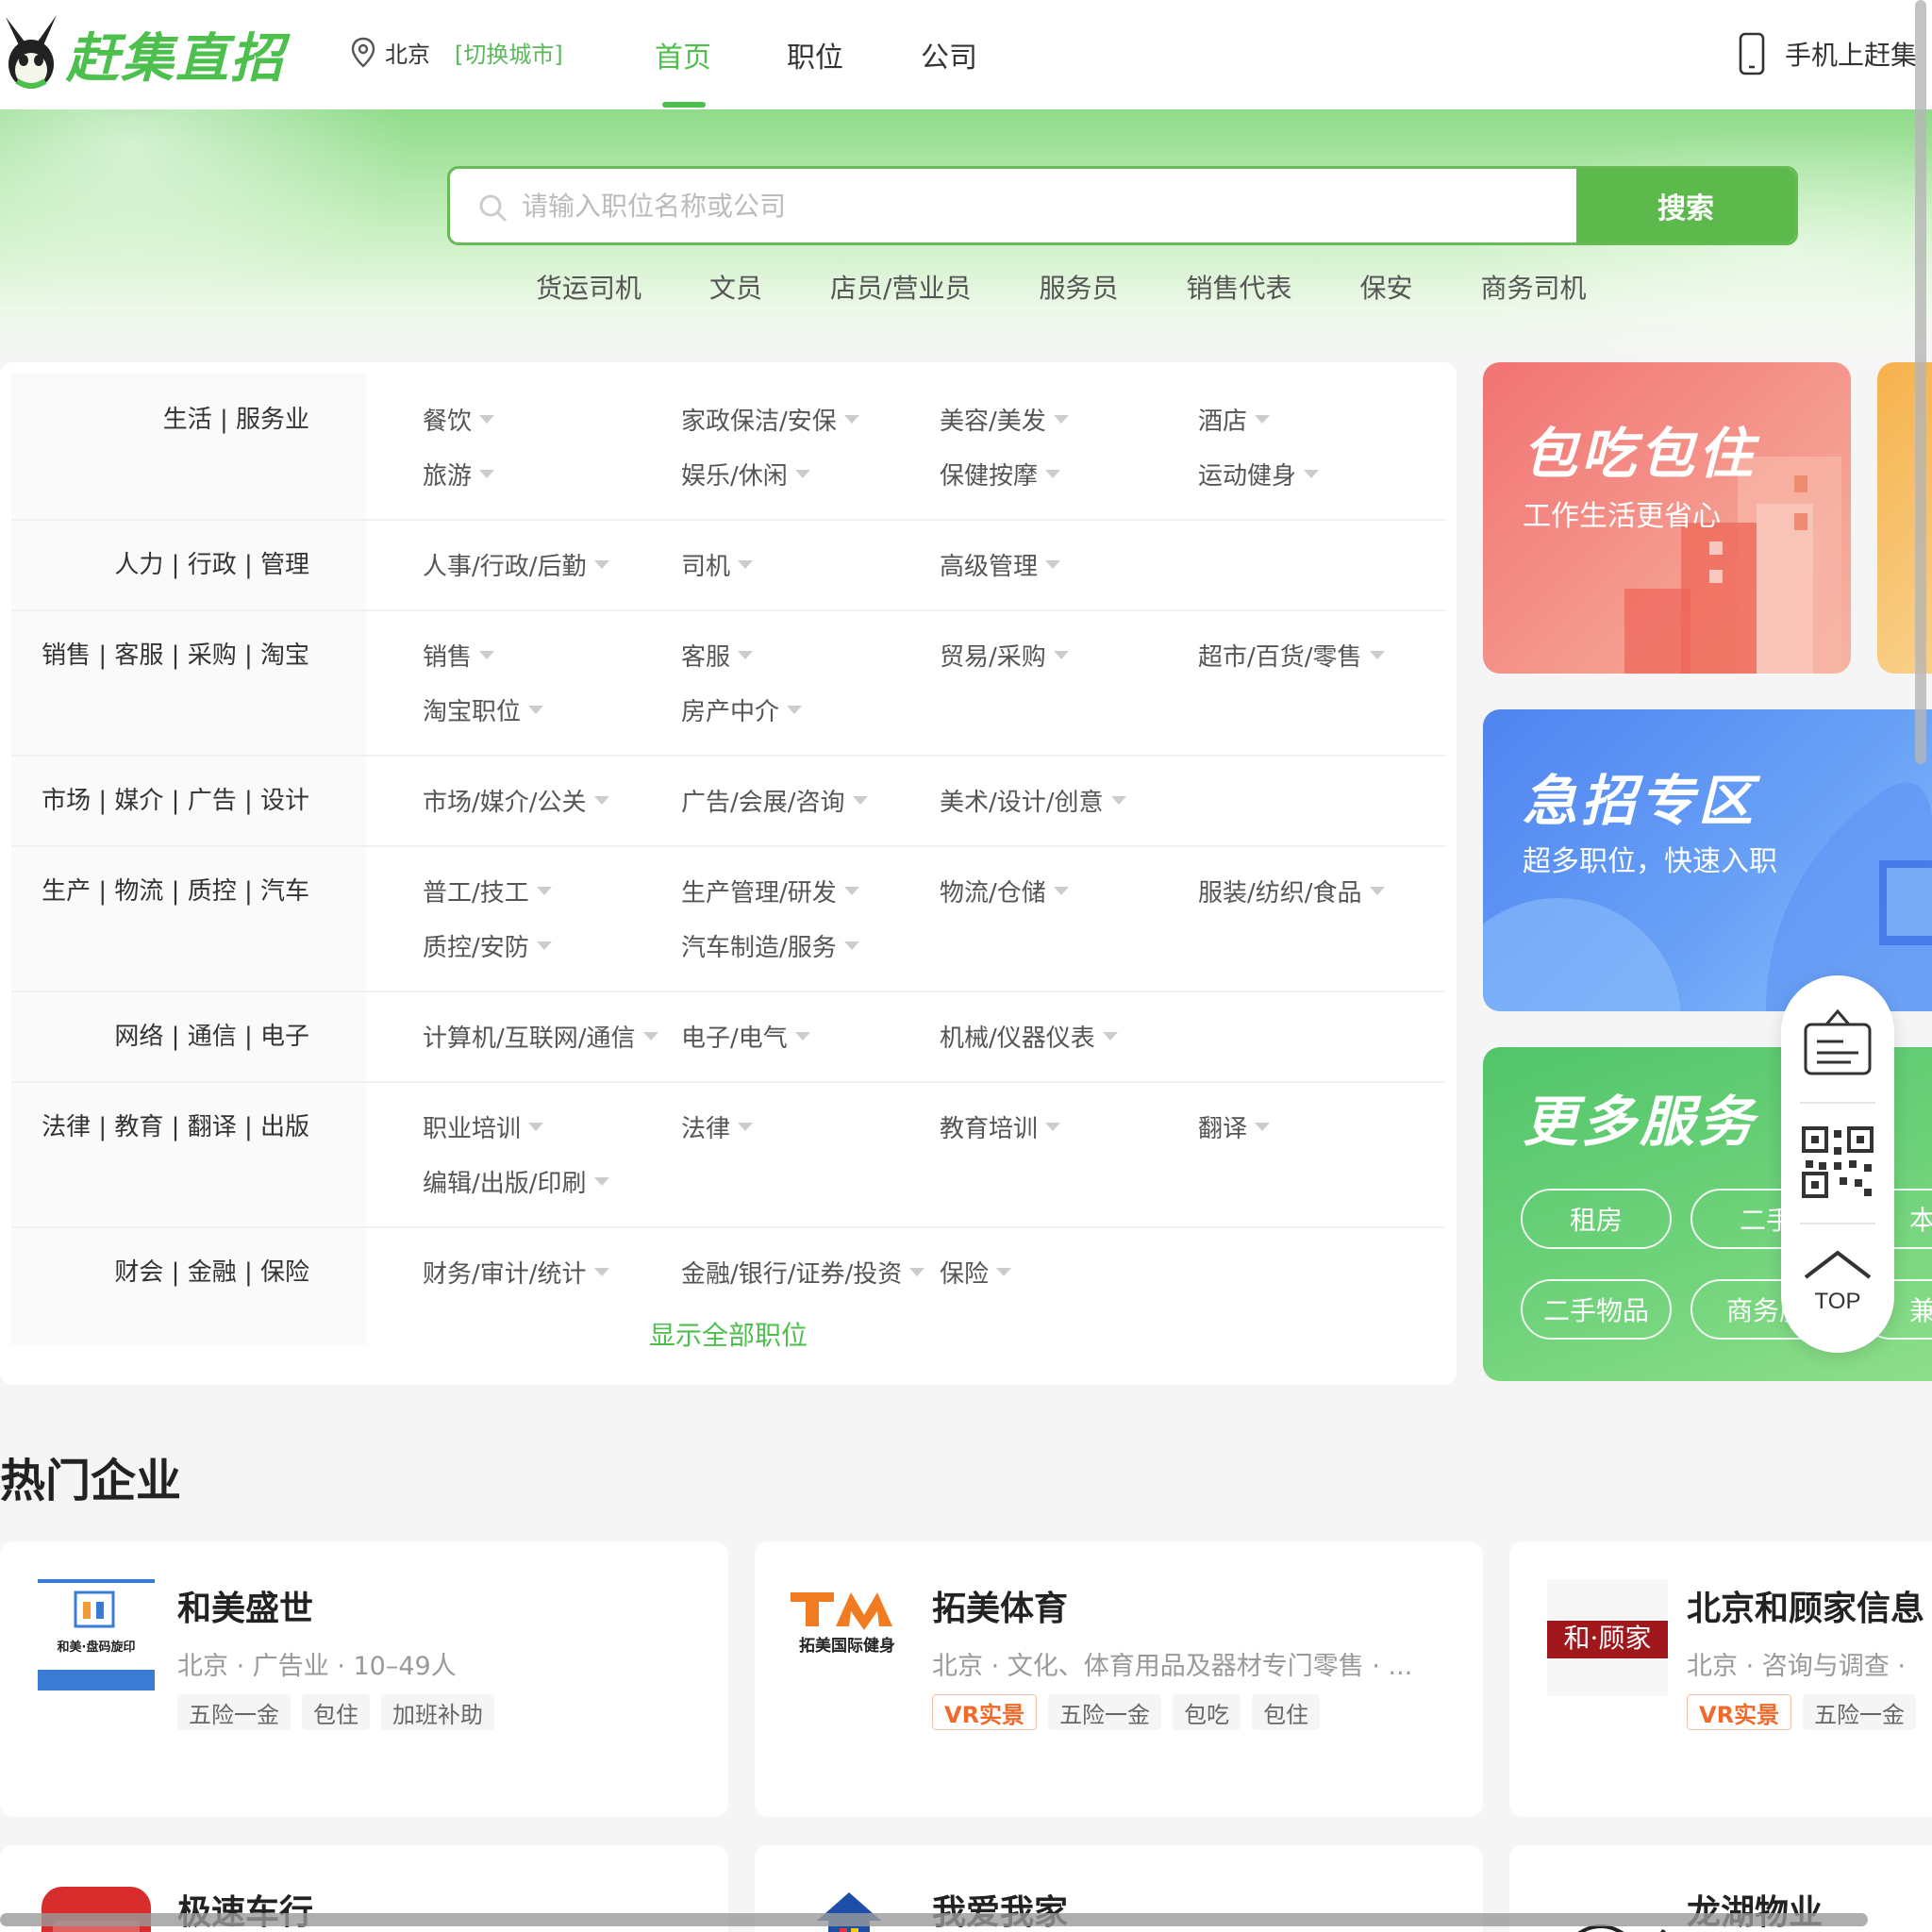 Image resolution: width=1932 pixels, height=1932 pixels. I want to click on hot-tag: 保安, so click(1386, 287).